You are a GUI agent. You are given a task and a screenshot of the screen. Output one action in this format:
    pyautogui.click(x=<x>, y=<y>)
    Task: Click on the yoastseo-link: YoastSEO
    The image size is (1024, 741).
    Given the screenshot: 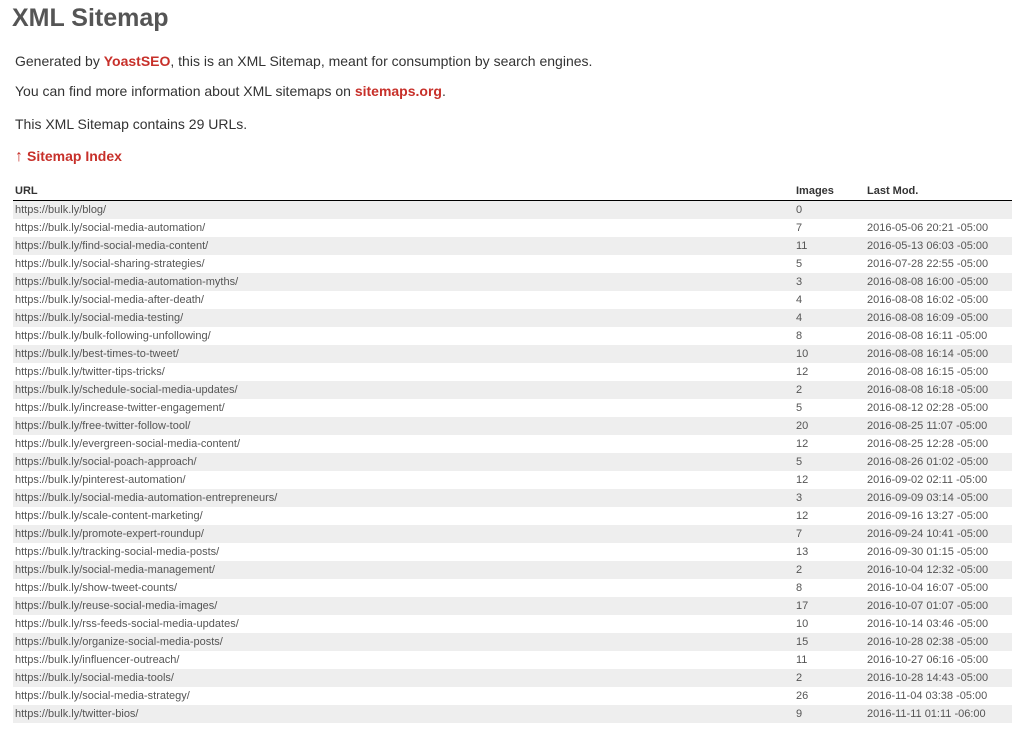 What is the action you would take?
    pyautogui.click(x=137, y=61)
    